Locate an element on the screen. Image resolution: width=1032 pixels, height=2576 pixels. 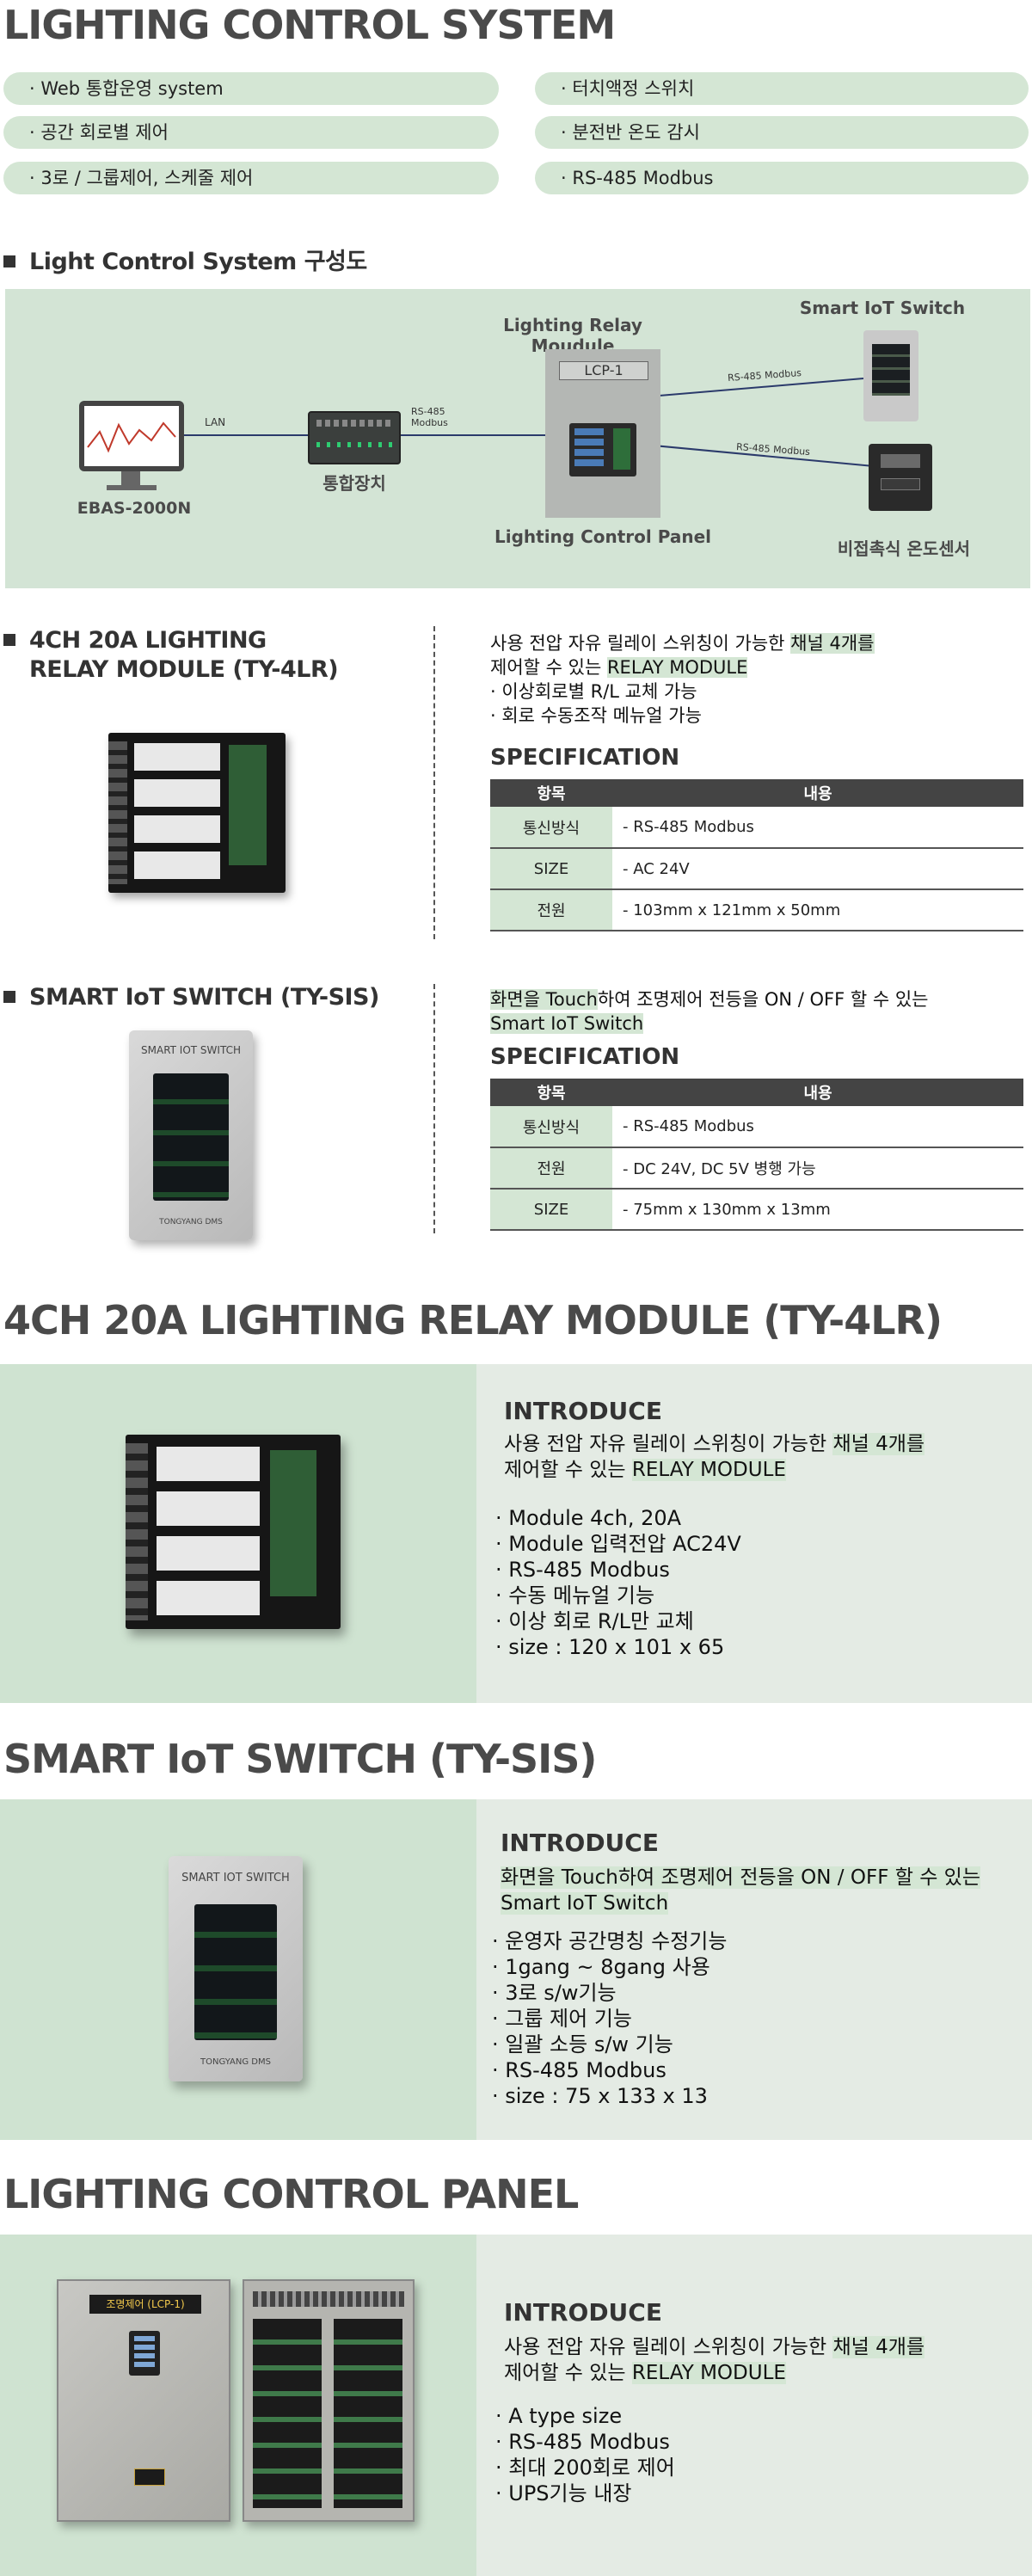
smart-switch-photo: SMART IOT SWITCH TONGYANG DMS is located at coordinates (191, 1135).